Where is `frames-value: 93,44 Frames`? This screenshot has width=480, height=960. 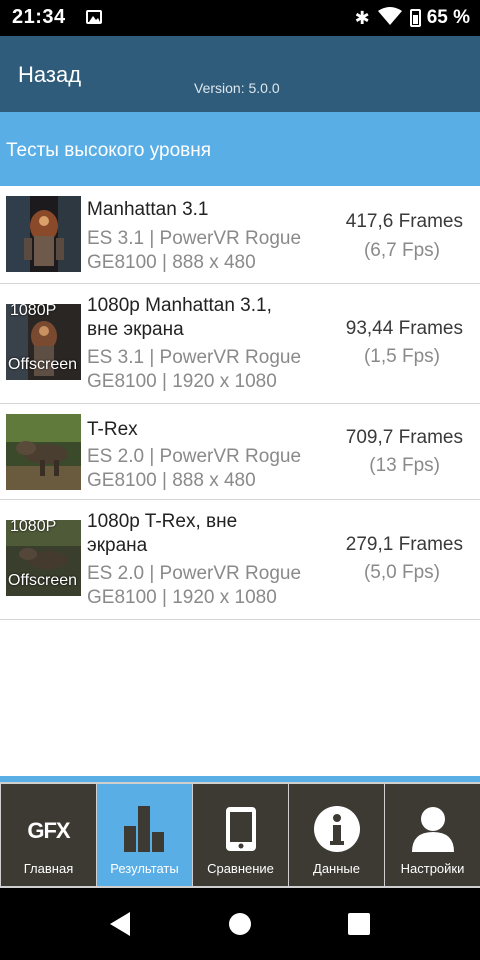
frames-value: 93,44 Frames is located at coordinates (404, 328).